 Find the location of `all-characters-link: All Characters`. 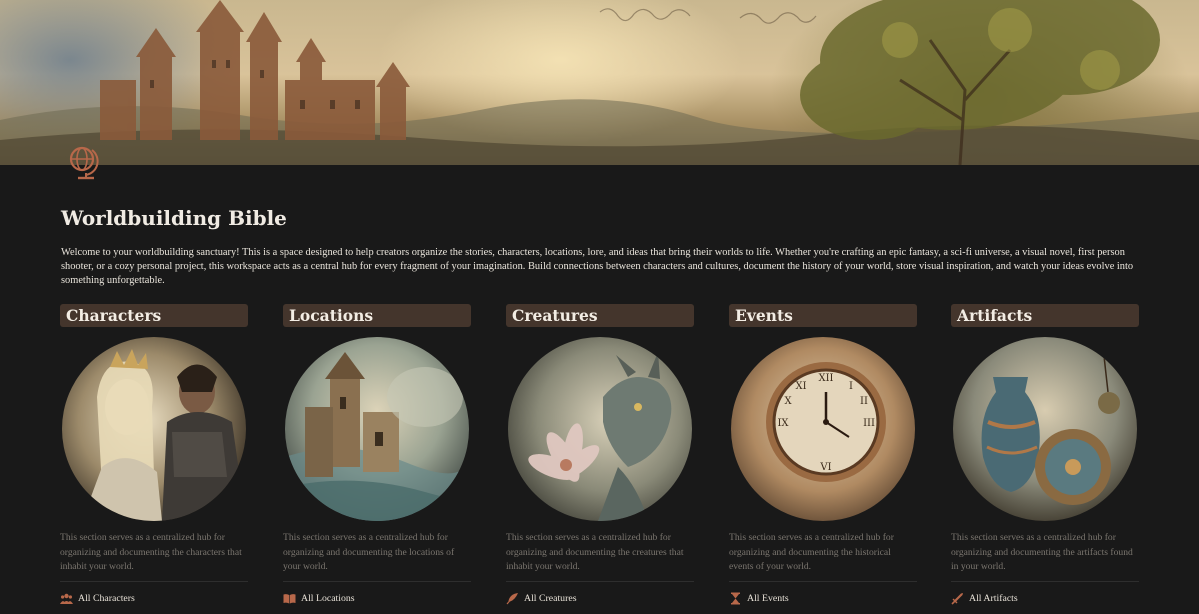

all-characters-link: All Characters is located at coordinates (97, 598).